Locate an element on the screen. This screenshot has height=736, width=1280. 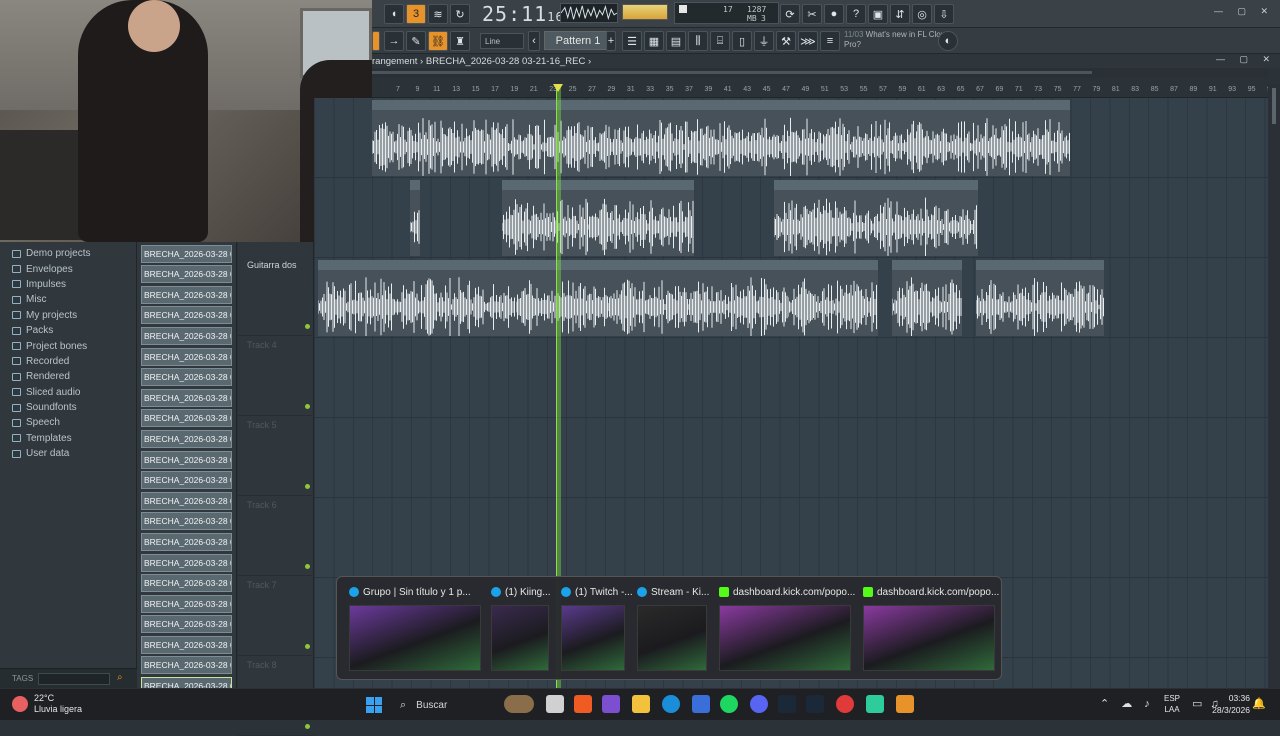
browser-icon: ⌸ is located at coordinates (720, 41).